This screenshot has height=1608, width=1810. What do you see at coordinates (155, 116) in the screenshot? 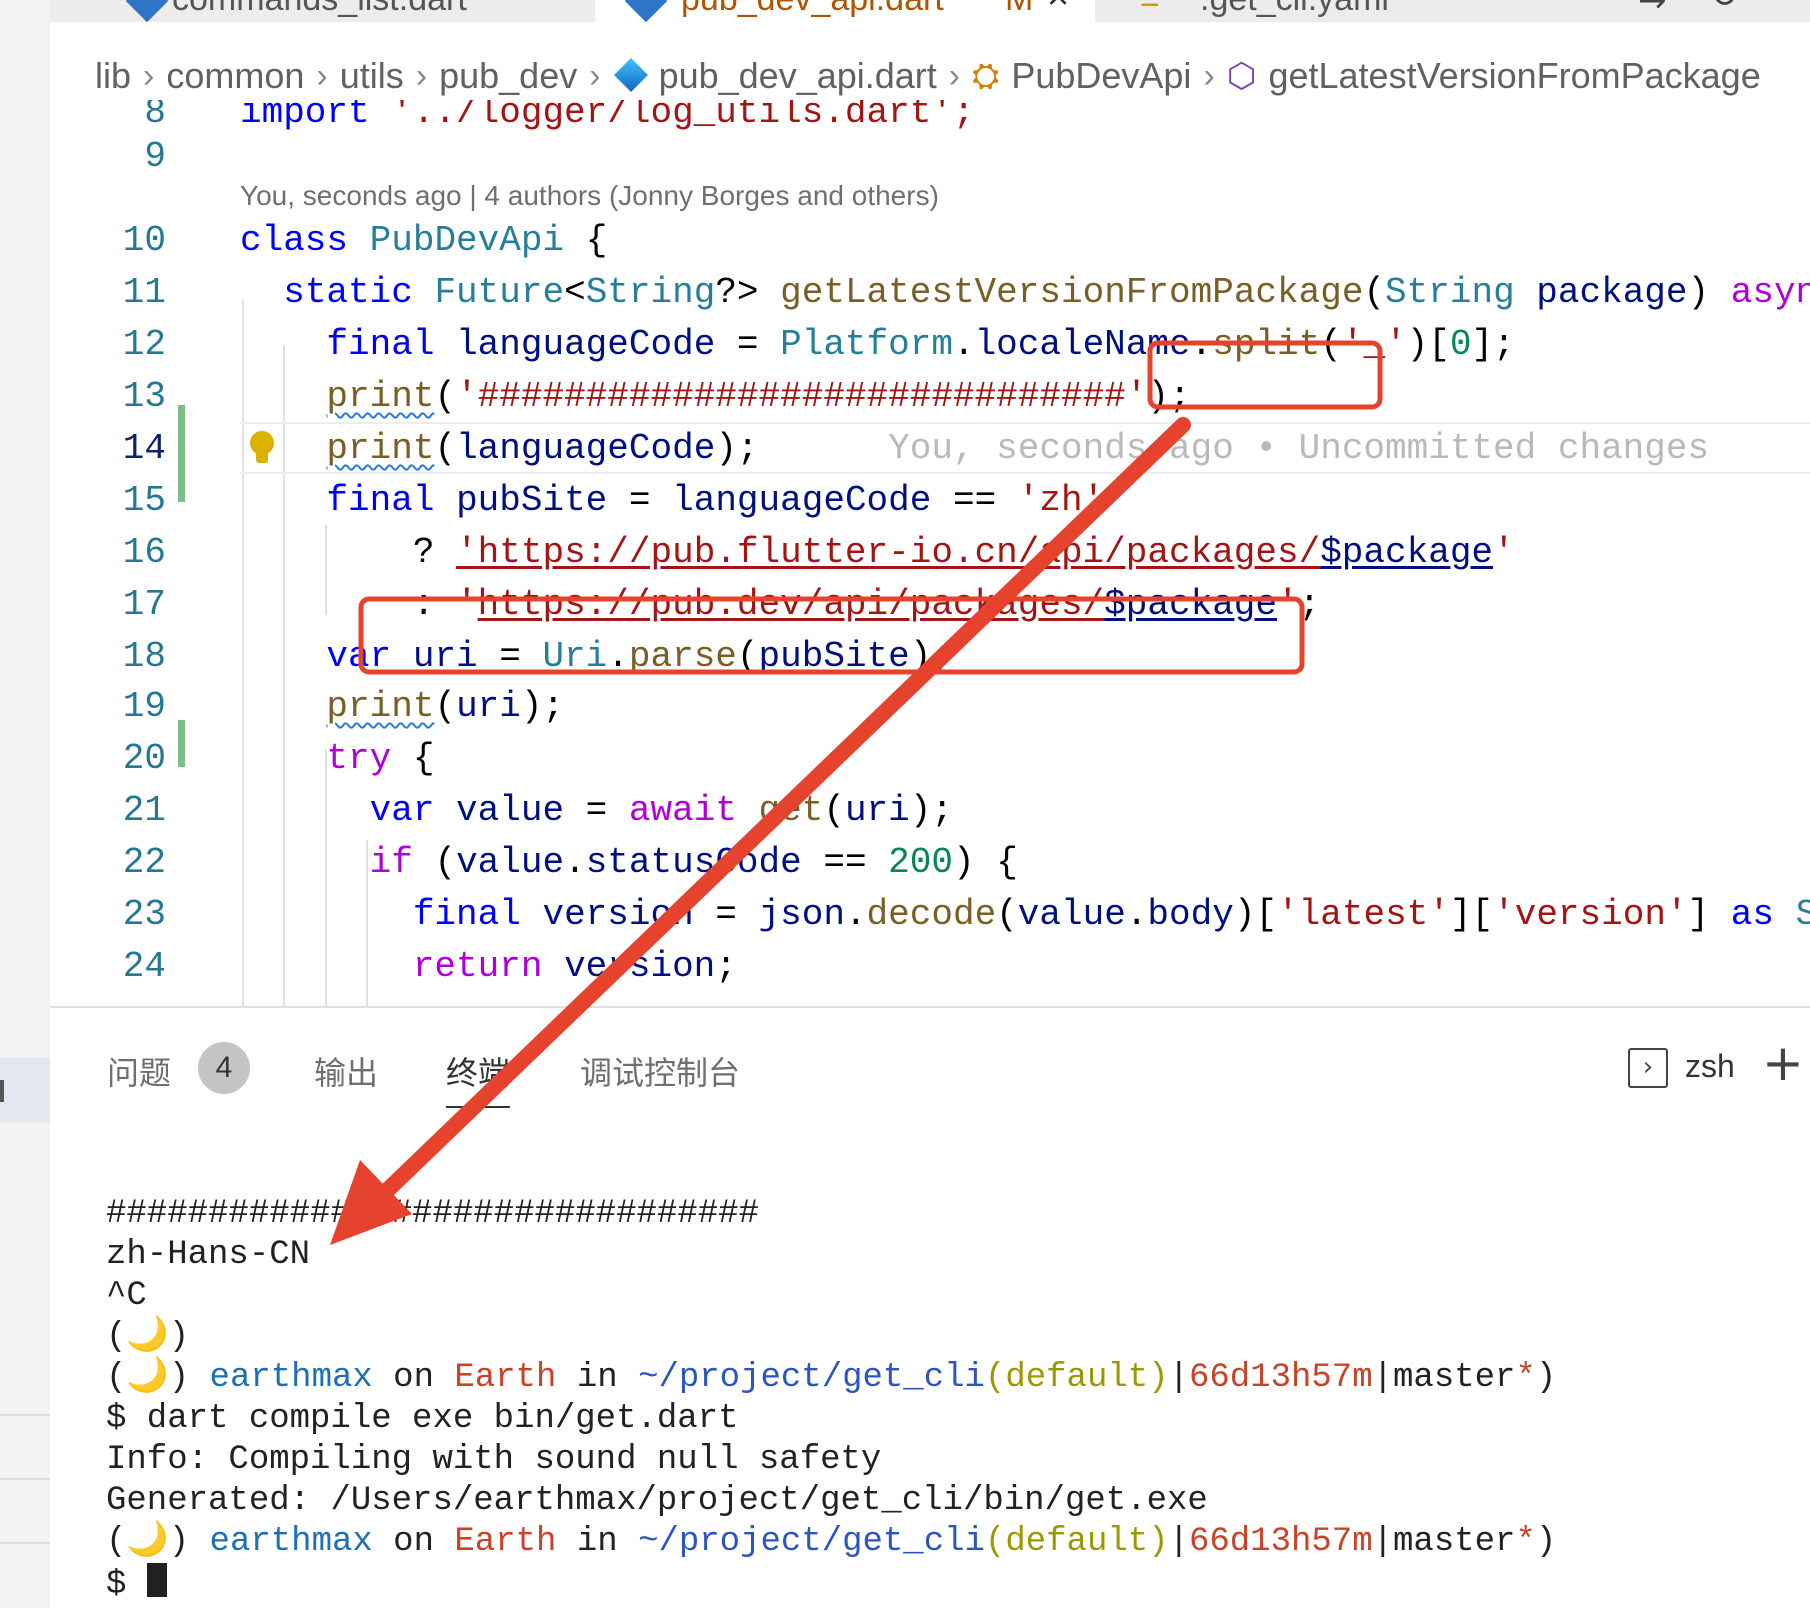
I see `line-number: 8` at bounding box center [155, 116].